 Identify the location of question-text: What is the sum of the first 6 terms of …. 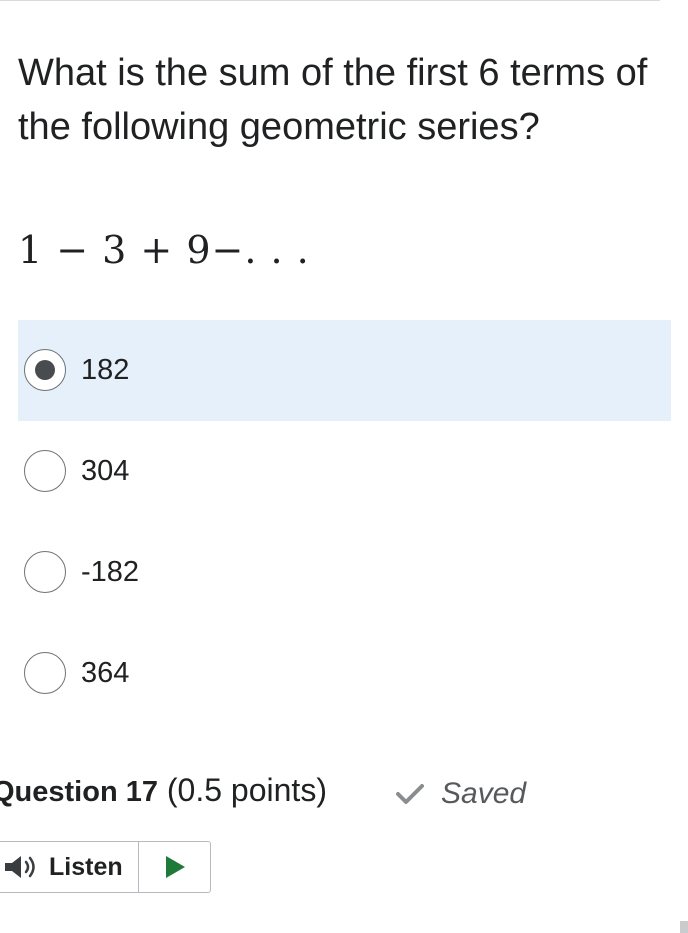
(333, 100).